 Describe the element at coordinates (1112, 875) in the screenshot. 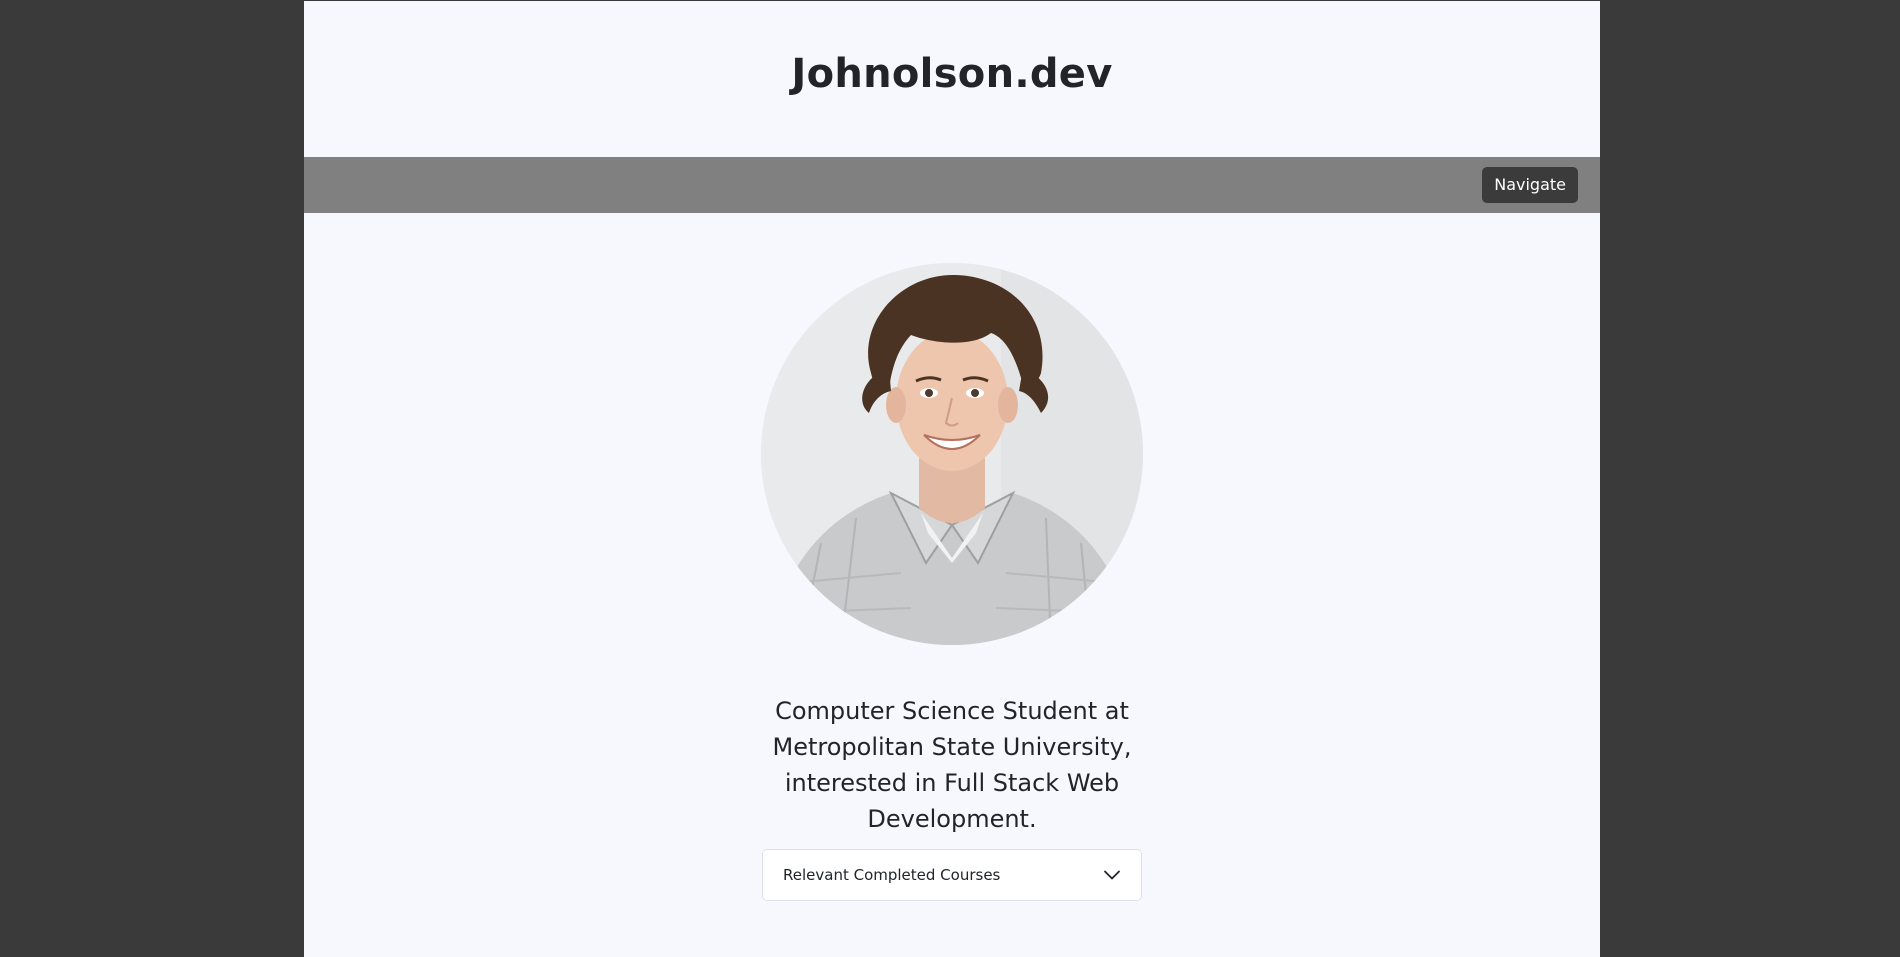

I see `chevron-down-icon` at that location.